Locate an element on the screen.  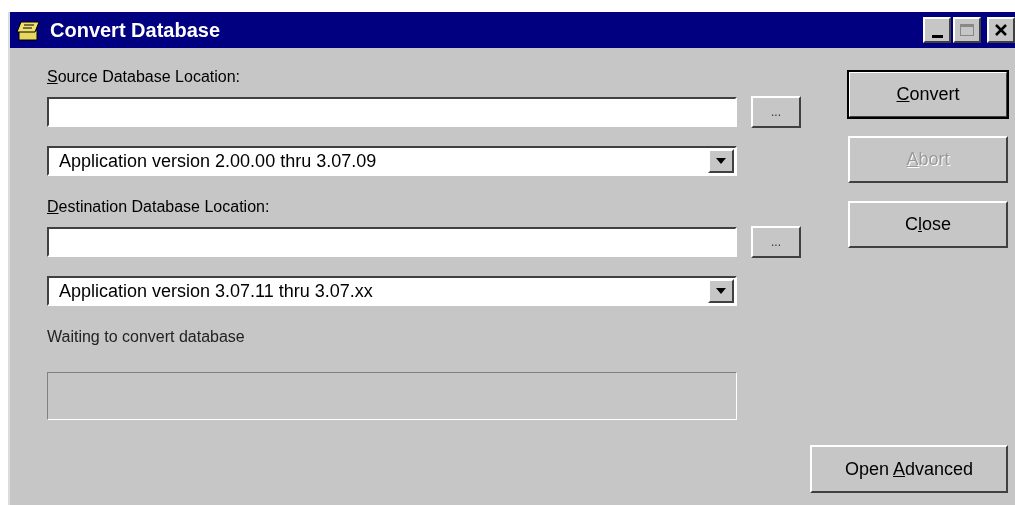
dialog-button: Convert is located at coordinates (928, 94).